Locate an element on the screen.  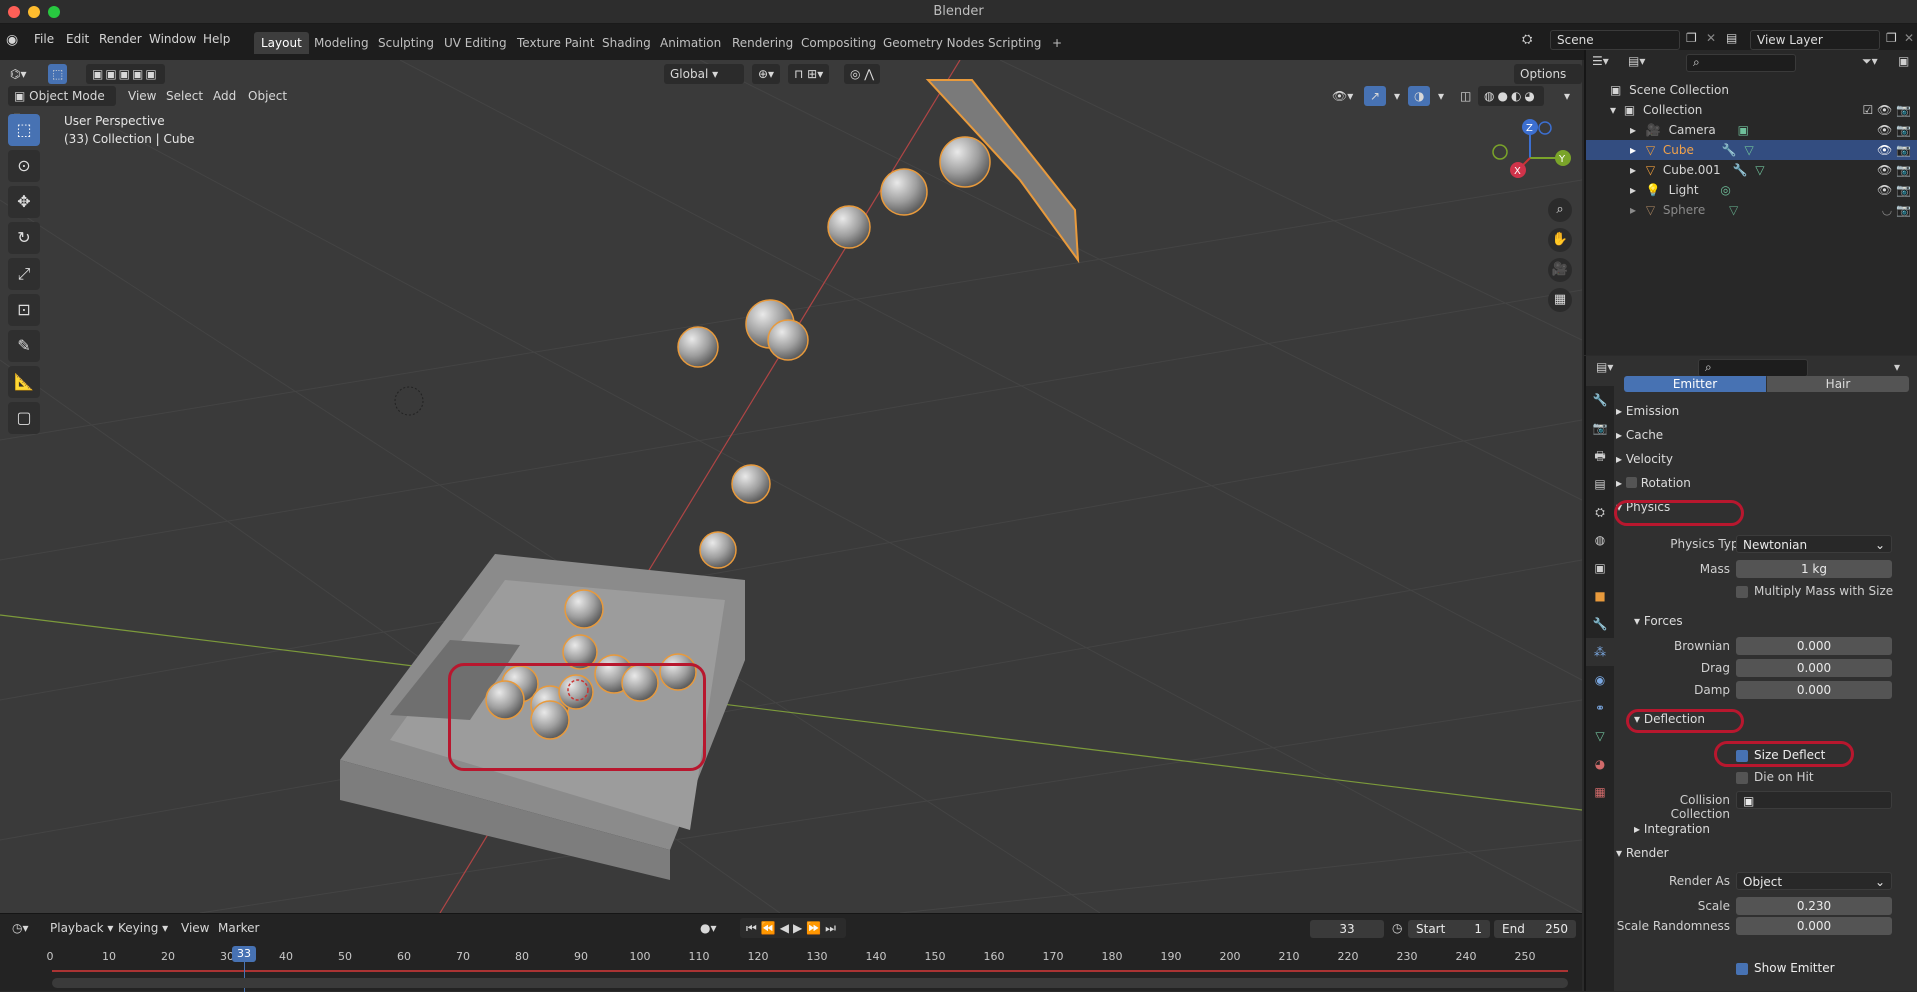
scale-randomness-field: 0.000 is located at coordinates (1814, 926).